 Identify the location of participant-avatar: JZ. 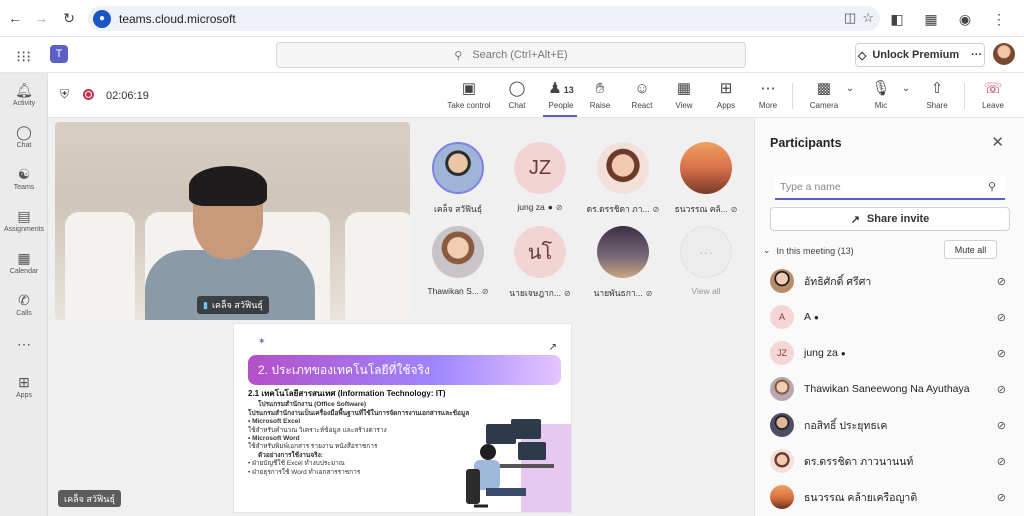
(540, 168).